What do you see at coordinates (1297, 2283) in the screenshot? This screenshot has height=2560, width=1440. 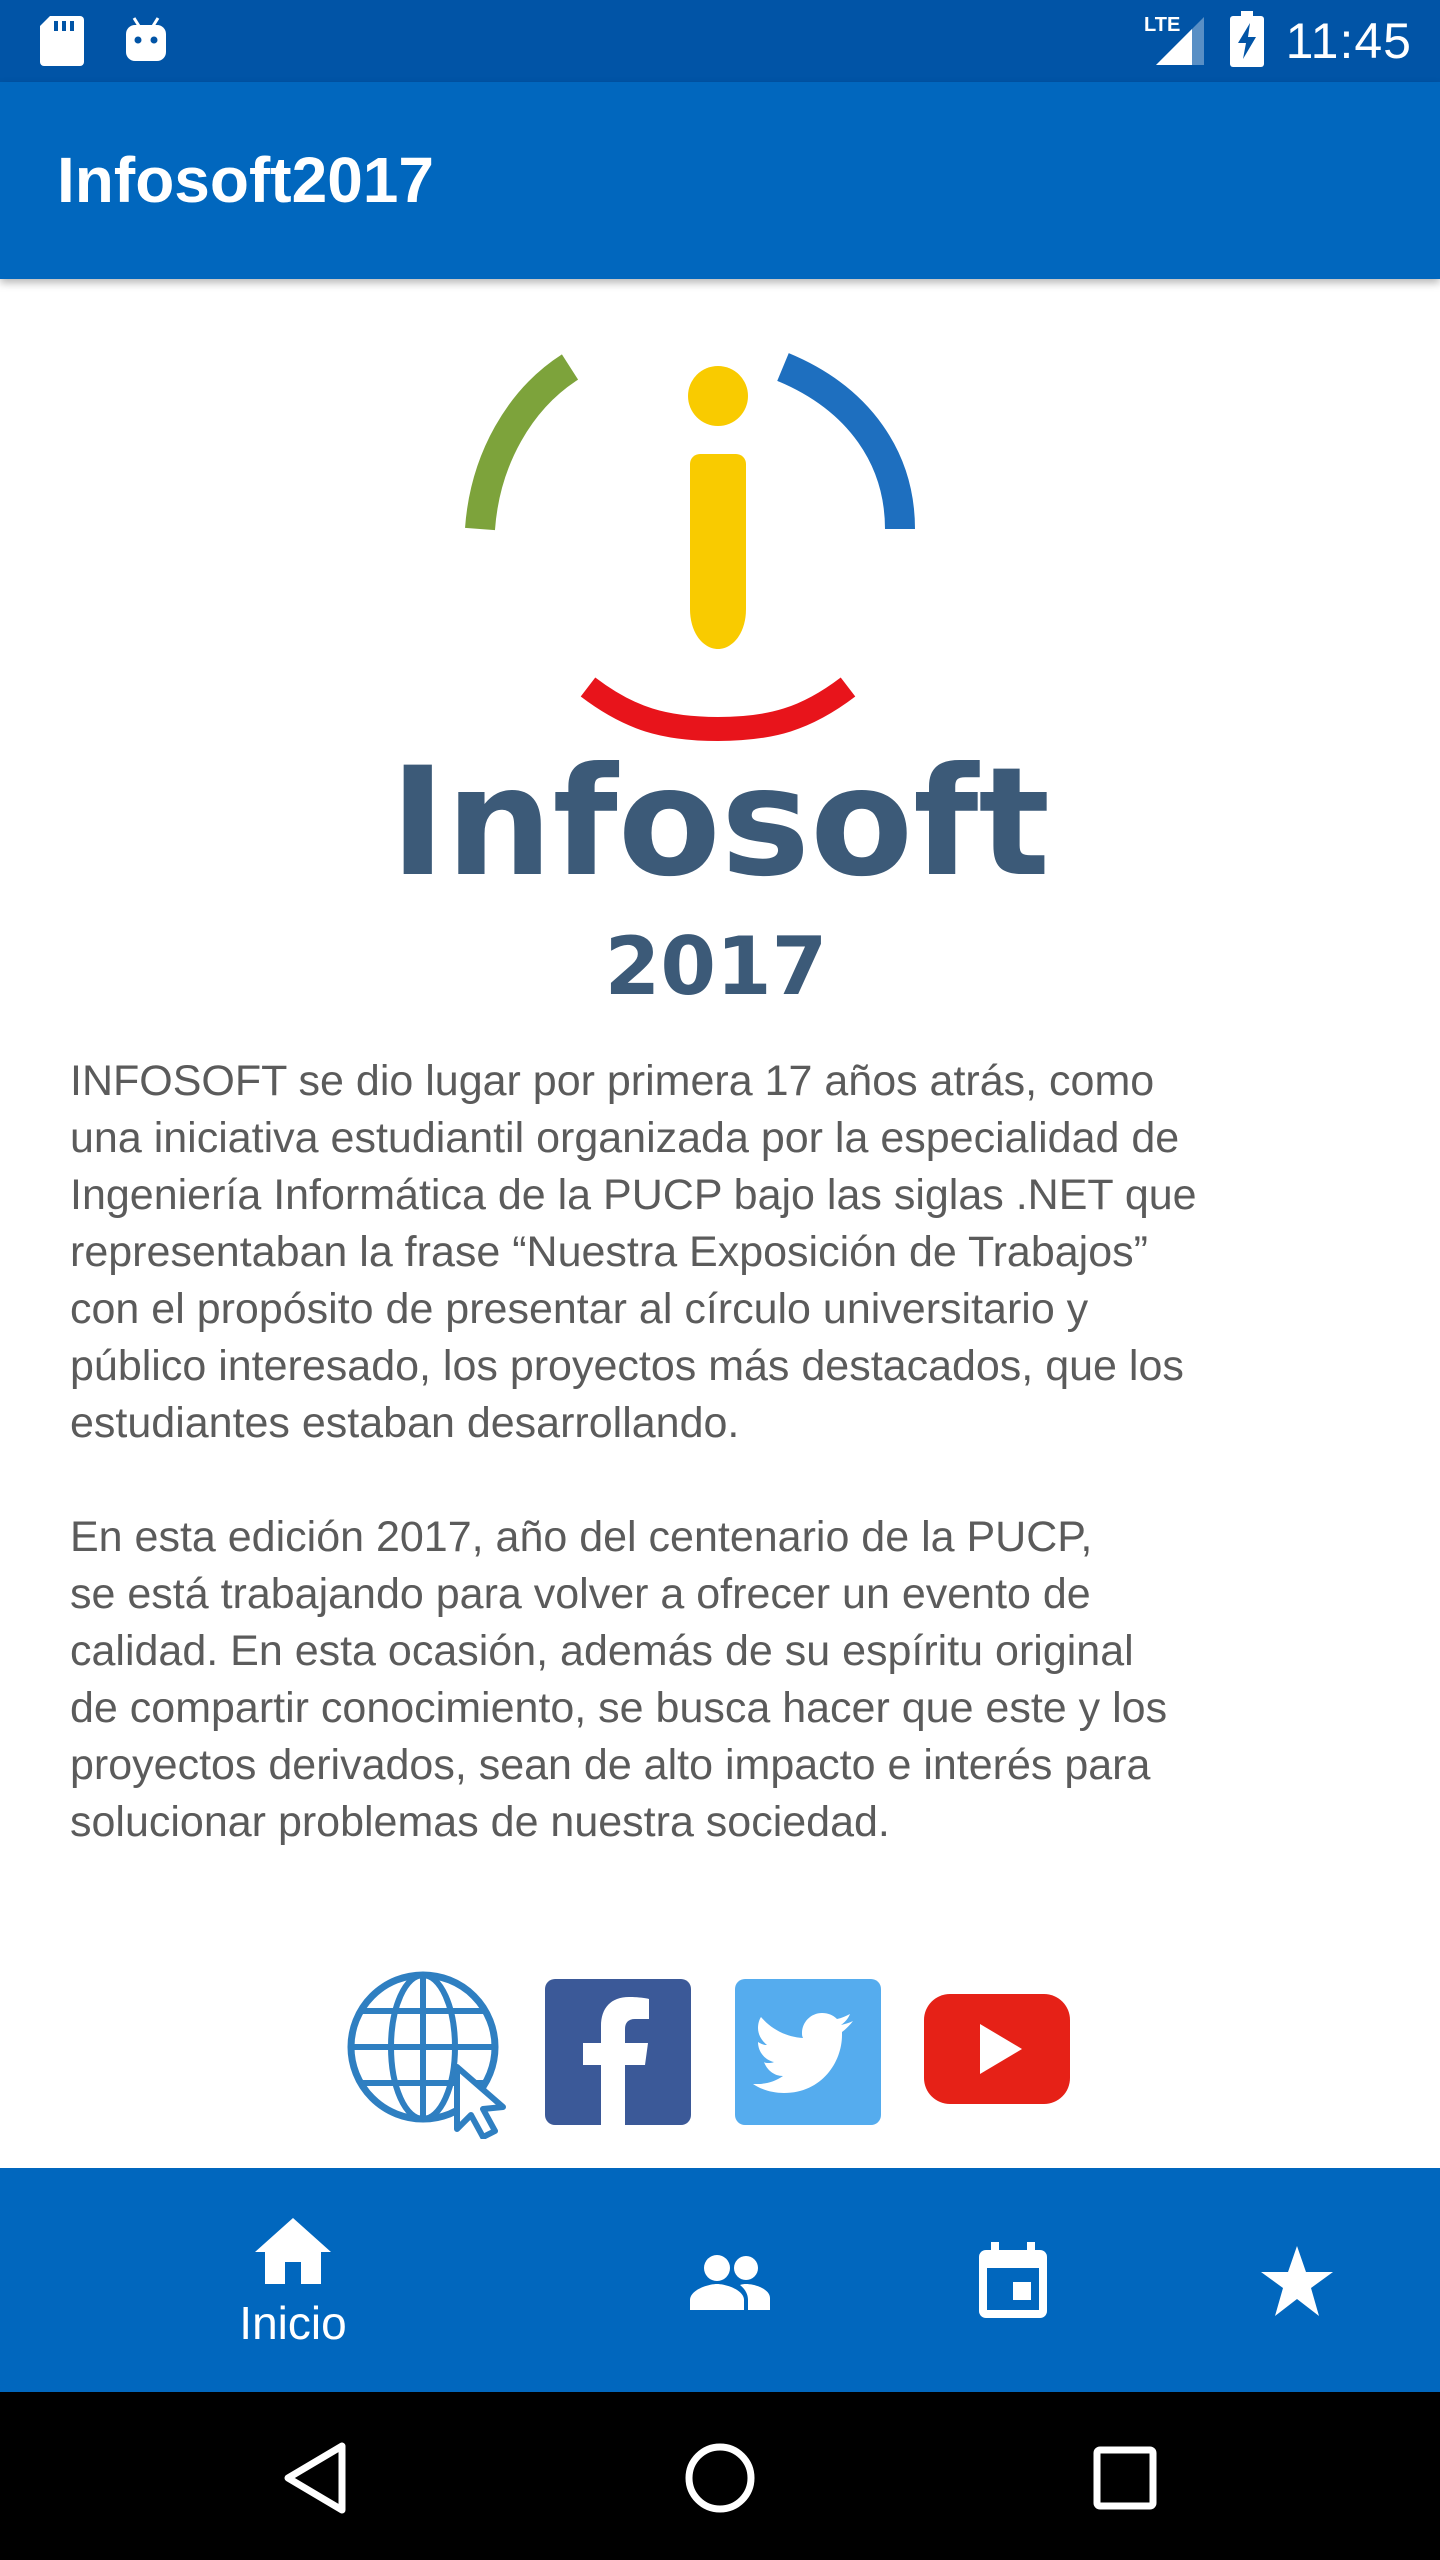 I see `star-icon` at bounding box center [1297, 2283].